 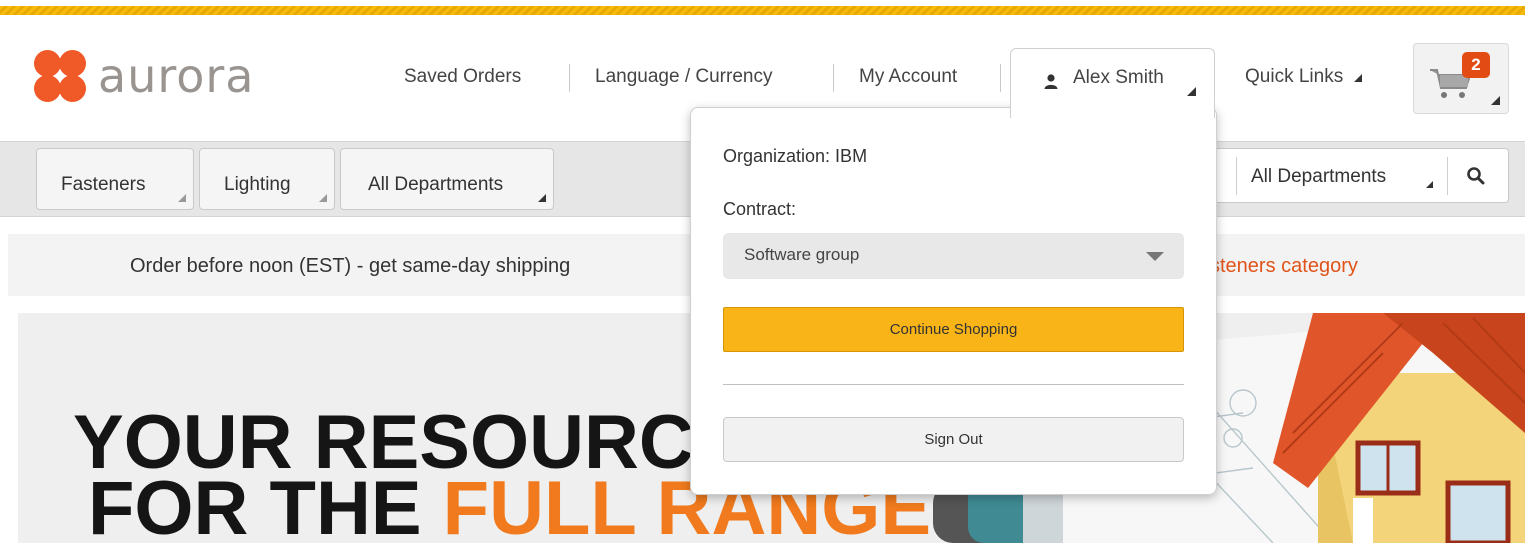 What do you see at coordinates (257, 184) in the screenshot?
I see `nav-lighting-label: Lighting` at bounding box center [257, 184].